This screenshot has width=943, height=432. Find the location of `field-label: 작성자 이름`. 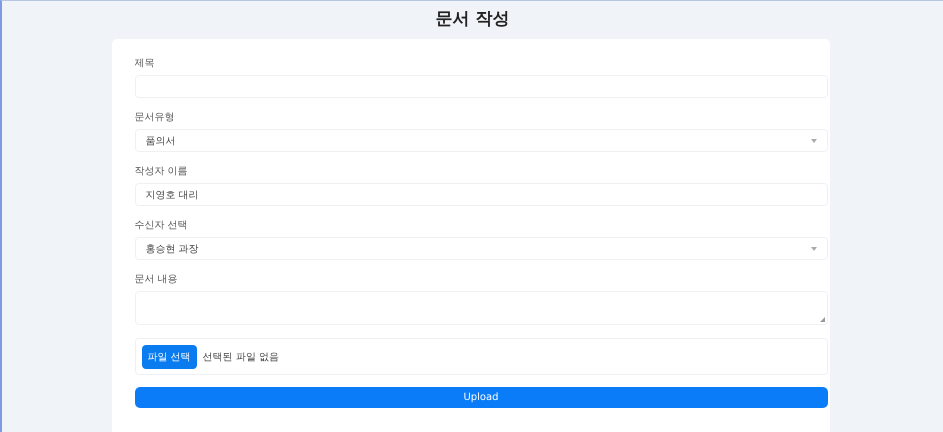

field-label: 작성자 이름 is located at coordinates (161, 171).